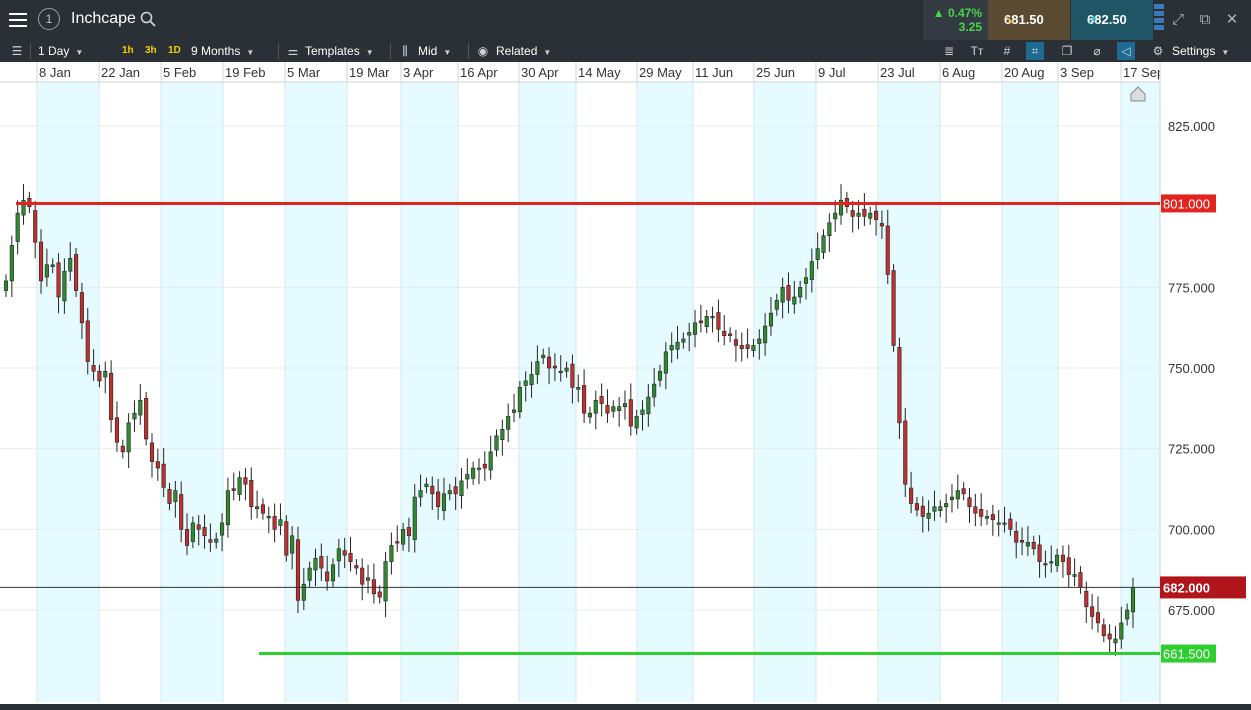 This screenshot has width=1251, height=710. Describe the element at coordinates (339, 51) in the screenshot. I see `templates-select: Templates` at that location.